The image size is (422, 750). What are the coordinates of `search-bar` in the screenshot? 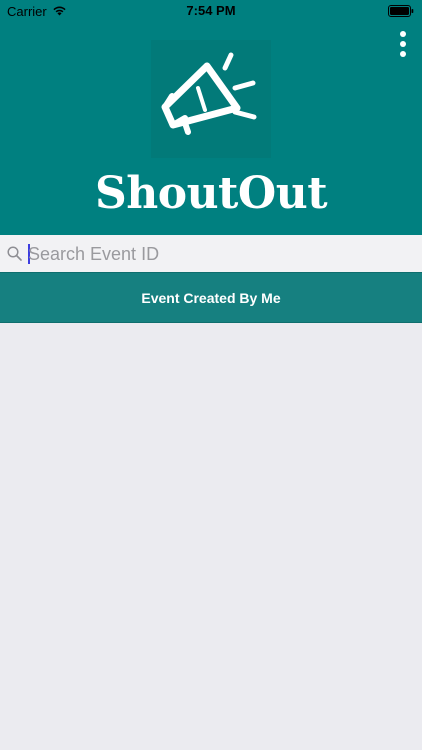 It's located at (211, 253).